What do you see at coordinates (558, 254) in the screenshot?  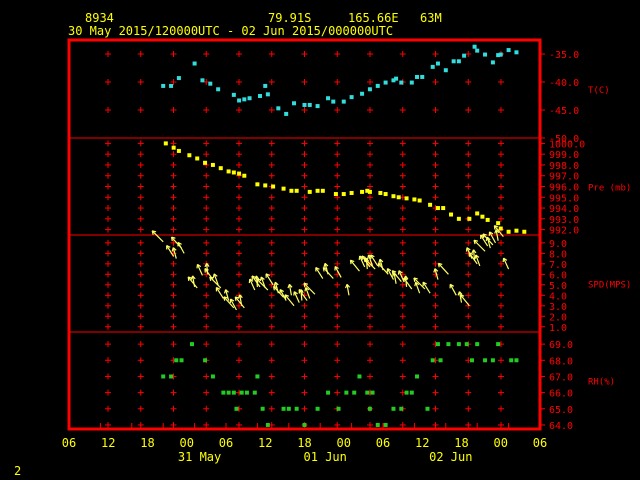 I see `y-tick-label: 8.0` at bounding box center [558, 254].